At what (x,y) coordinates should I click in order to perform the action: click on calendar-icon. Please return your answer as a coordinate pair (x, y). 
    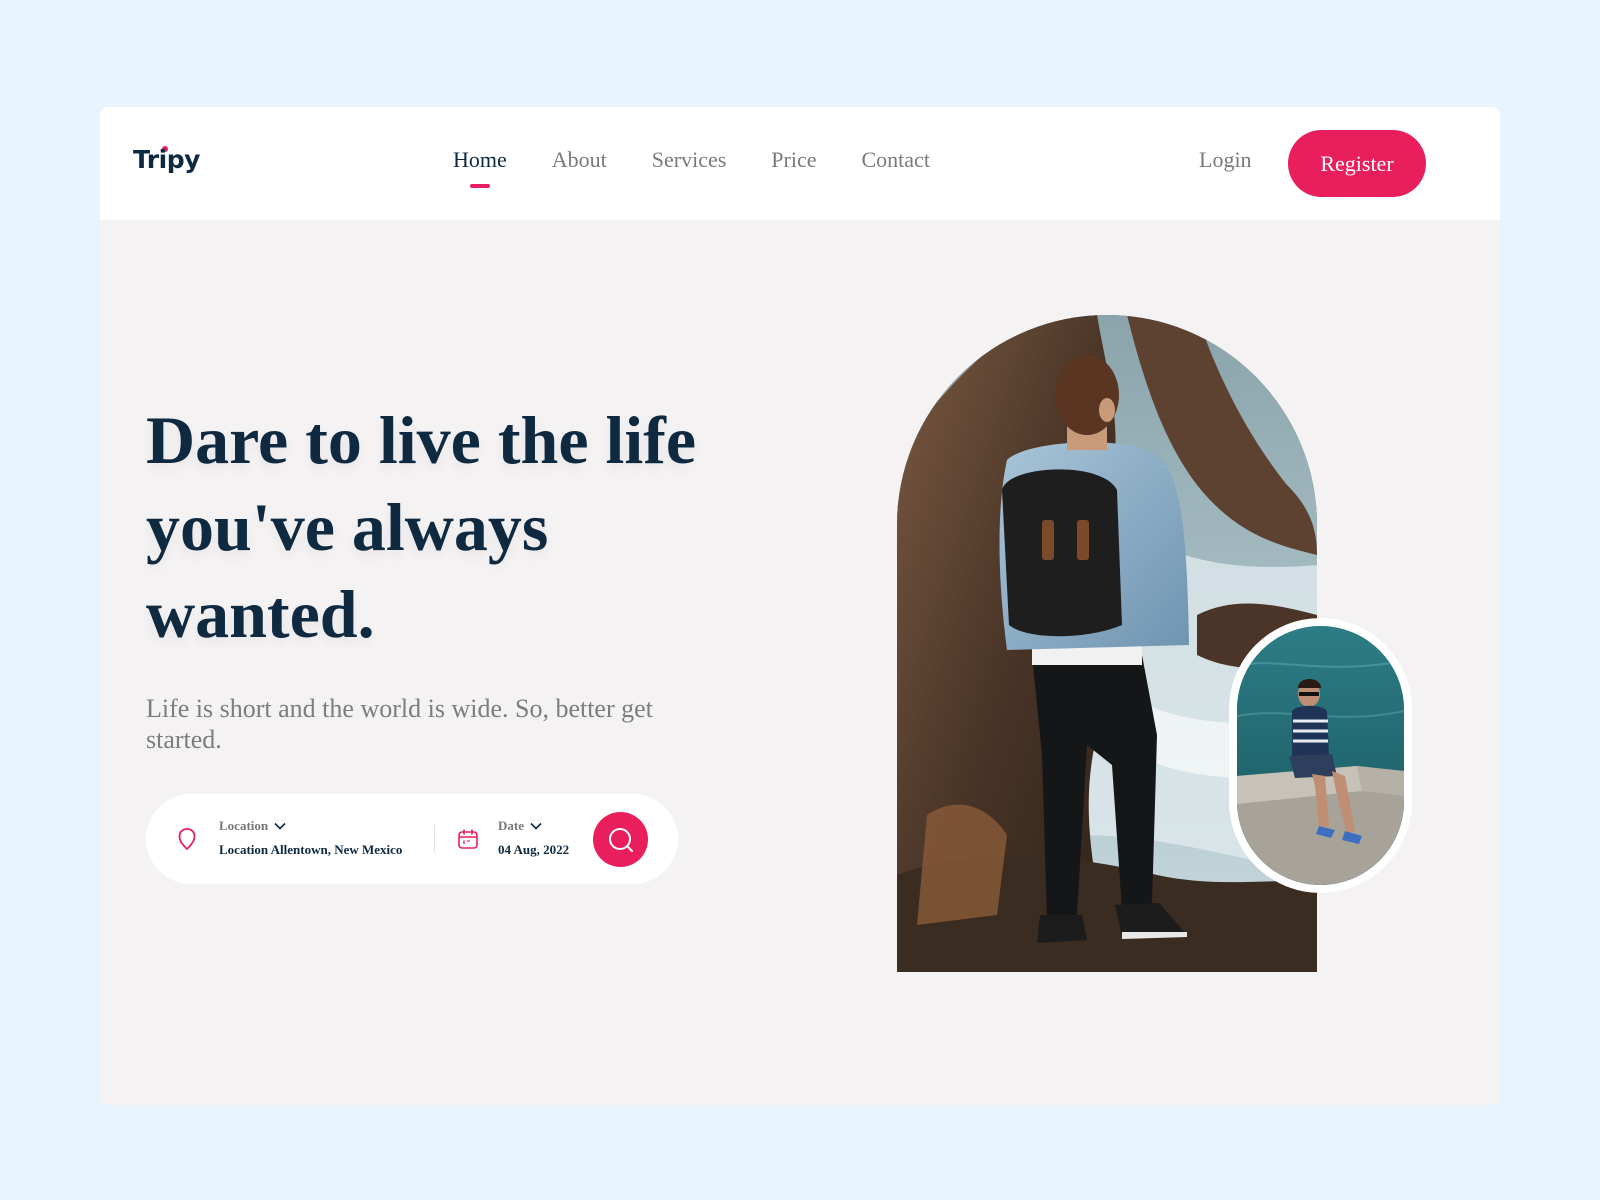
    Looking at the image, I should click on (468, 839).